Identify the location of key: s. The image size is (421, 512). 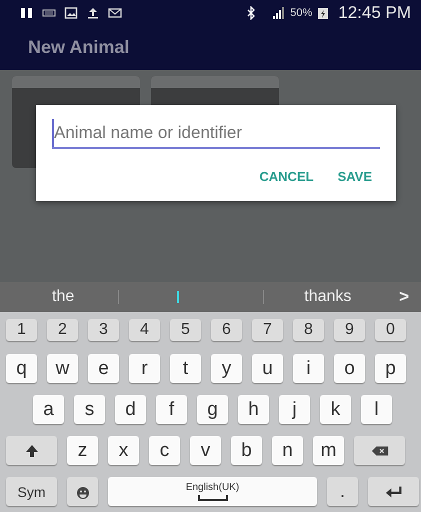
(89, 409).